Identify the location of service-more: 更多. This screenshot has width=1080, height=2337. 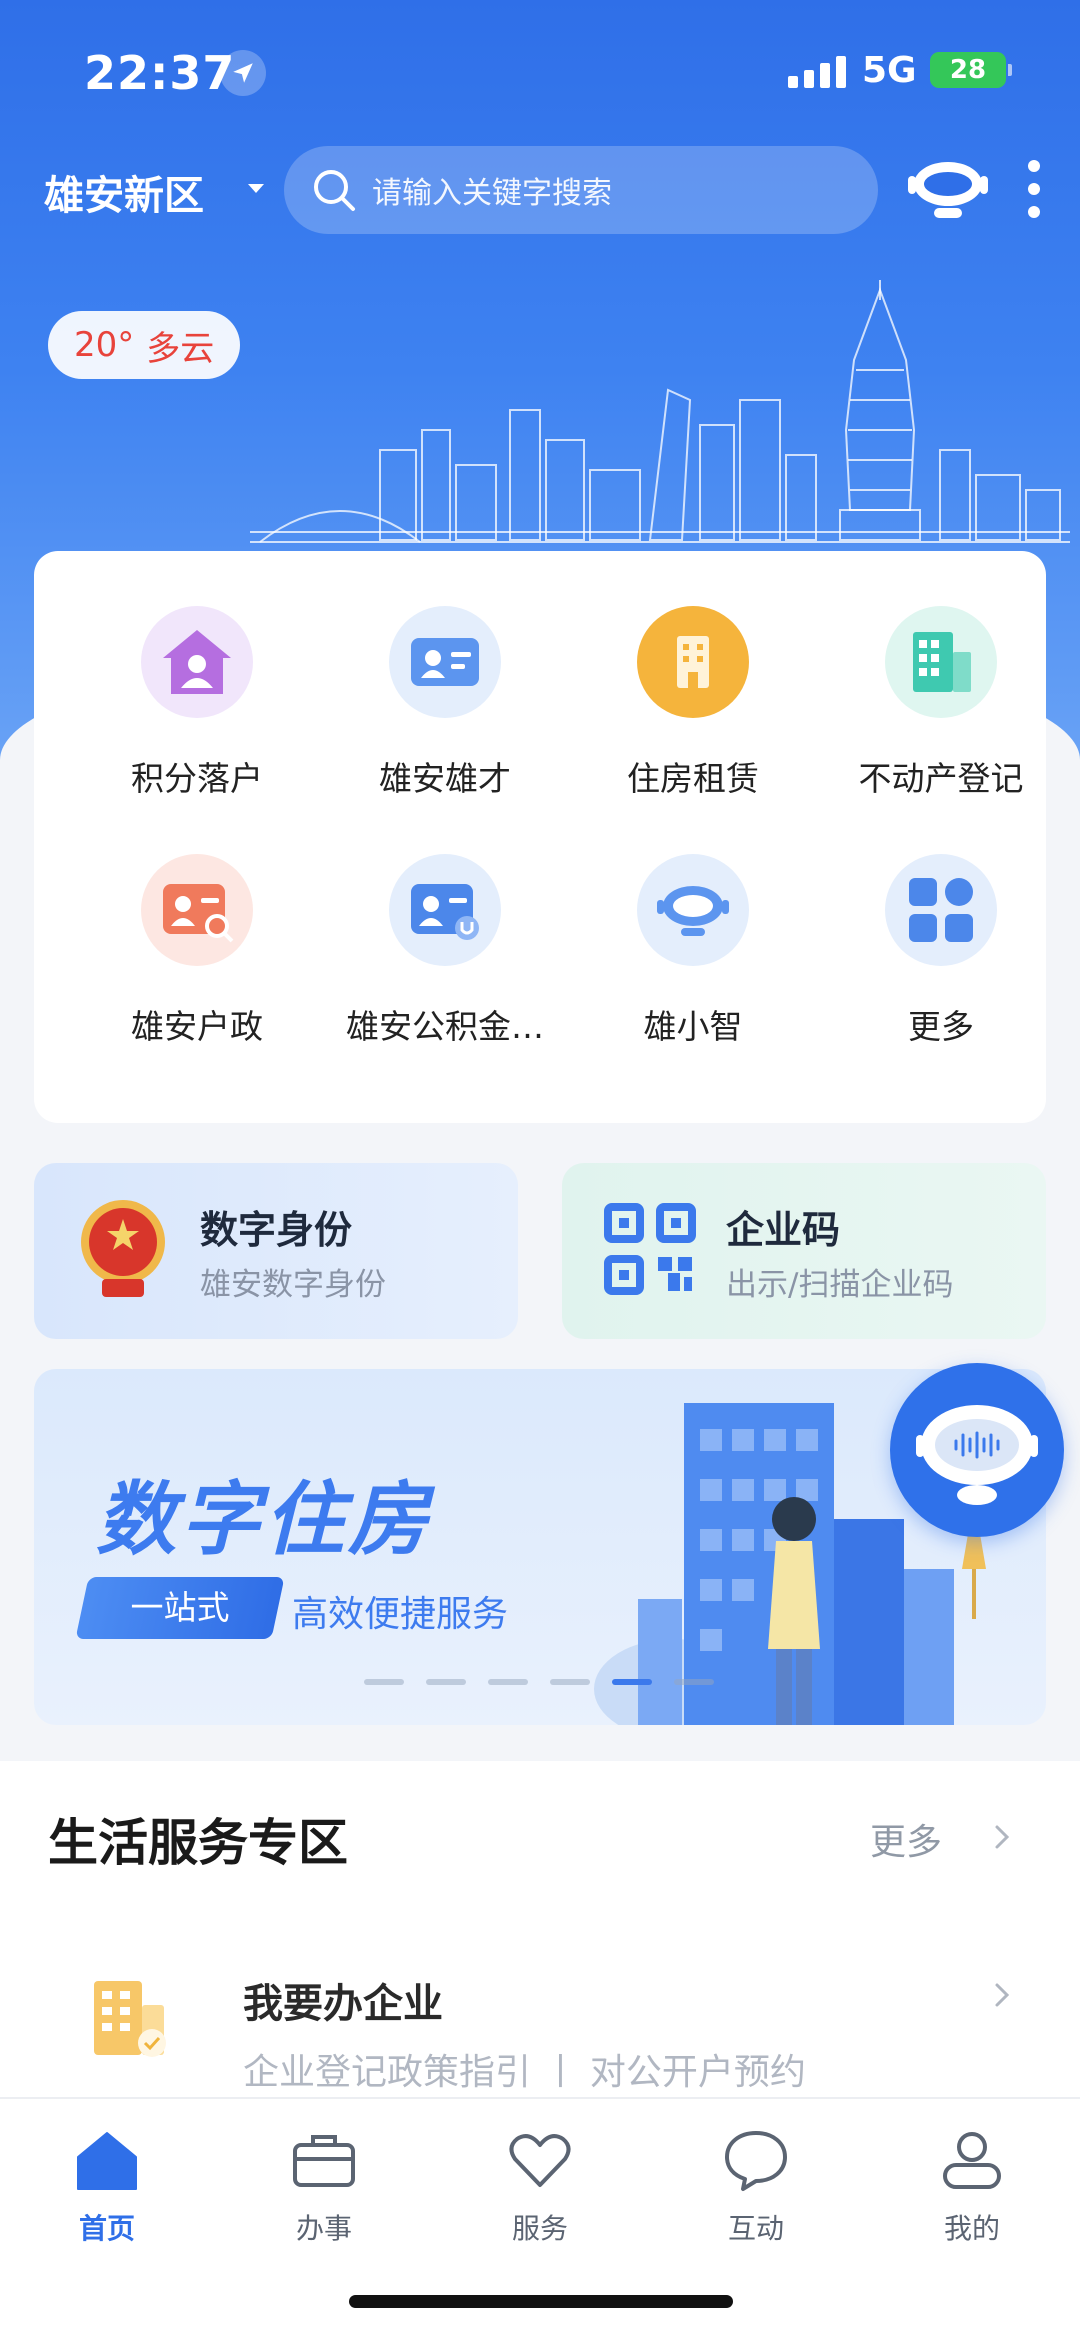
(941, 951).